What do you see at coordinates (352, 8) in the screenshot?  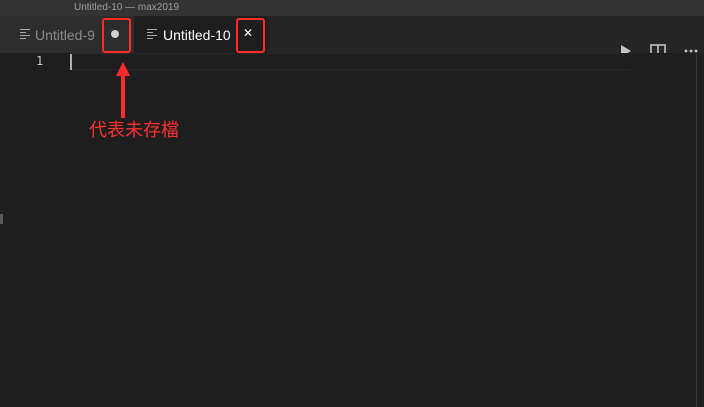 I see `title-bar: Untitled-10 — max2019` at bounding box center [352, 8].